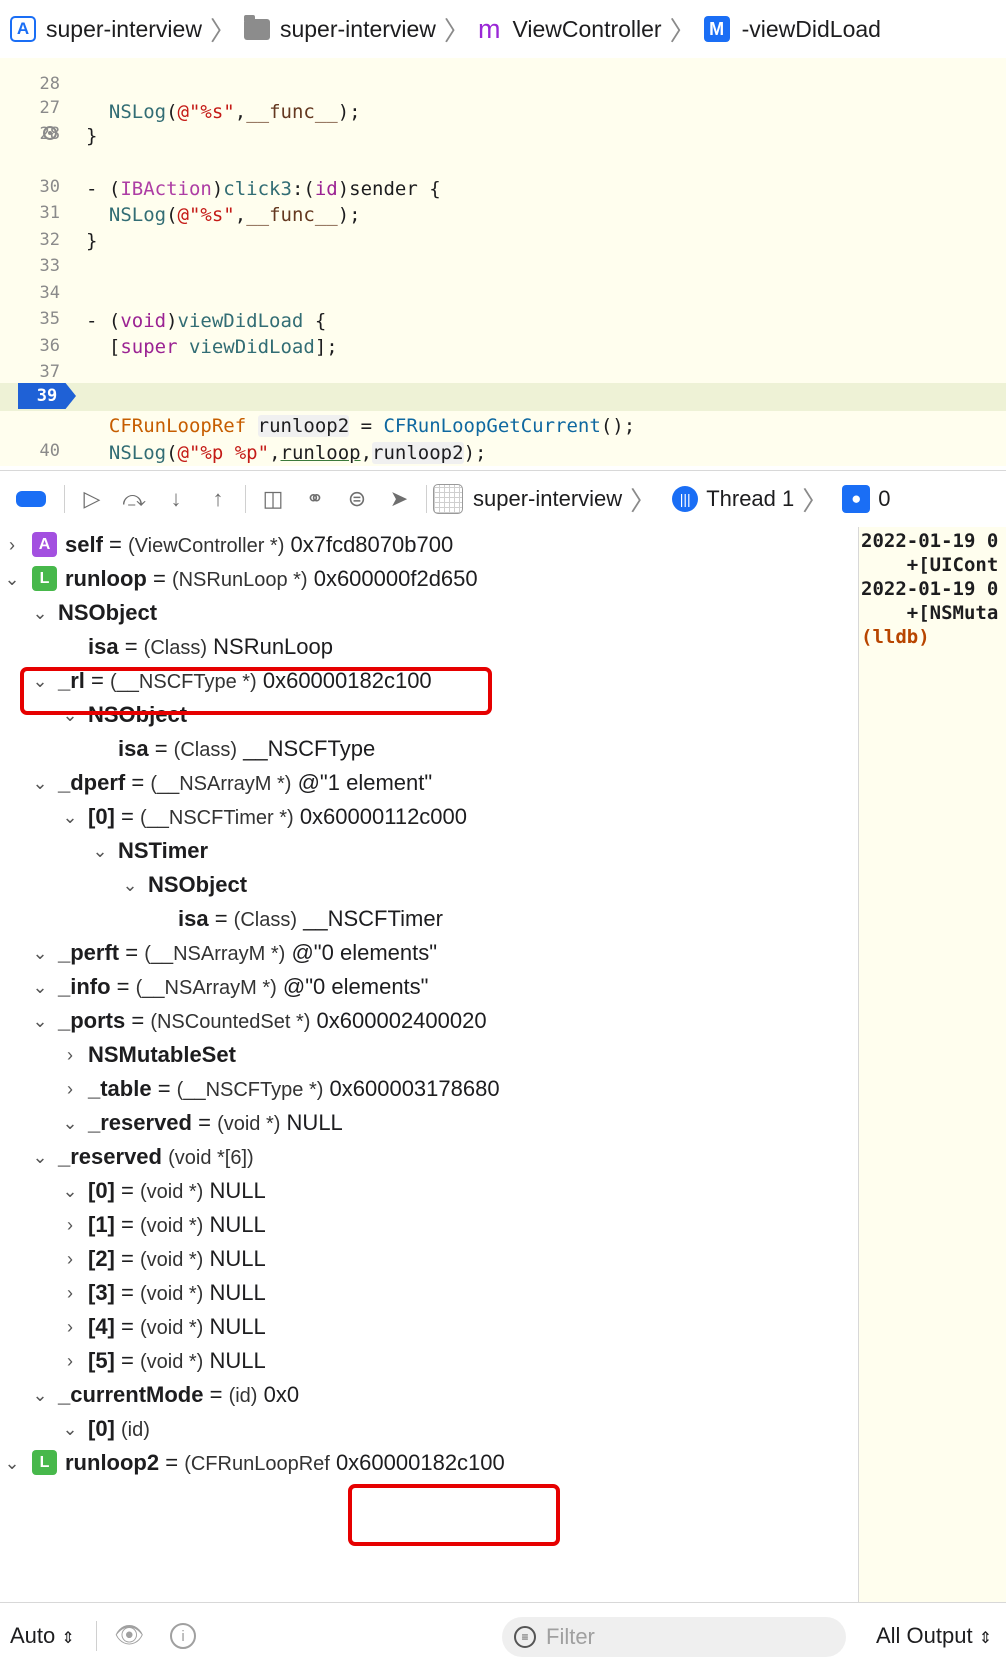 The image size is (1006, 1673). I want to click on jumpbar-group: super-interview, so click(339, 28).